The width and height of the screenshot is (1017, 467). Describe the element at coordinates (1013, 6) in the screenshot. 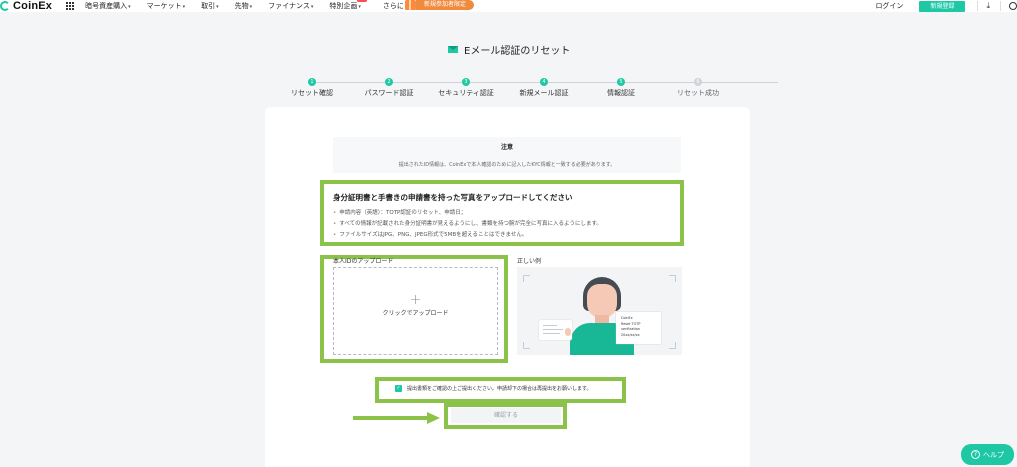

I see `globe-icon` at that location.